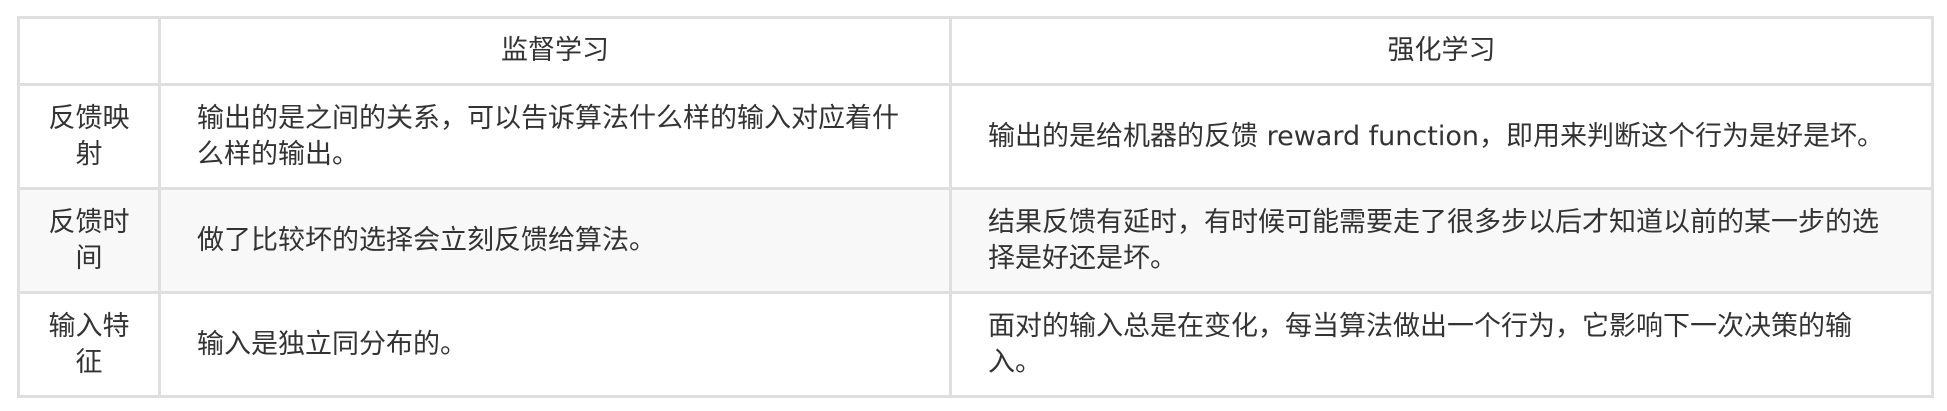 The width and height of the screenshot is (1947, 411). Describe the element at coordinates (555, 344) in the screenshot. I see `cell-supervised-input-features: 输入是独立同分布的。` at that location.